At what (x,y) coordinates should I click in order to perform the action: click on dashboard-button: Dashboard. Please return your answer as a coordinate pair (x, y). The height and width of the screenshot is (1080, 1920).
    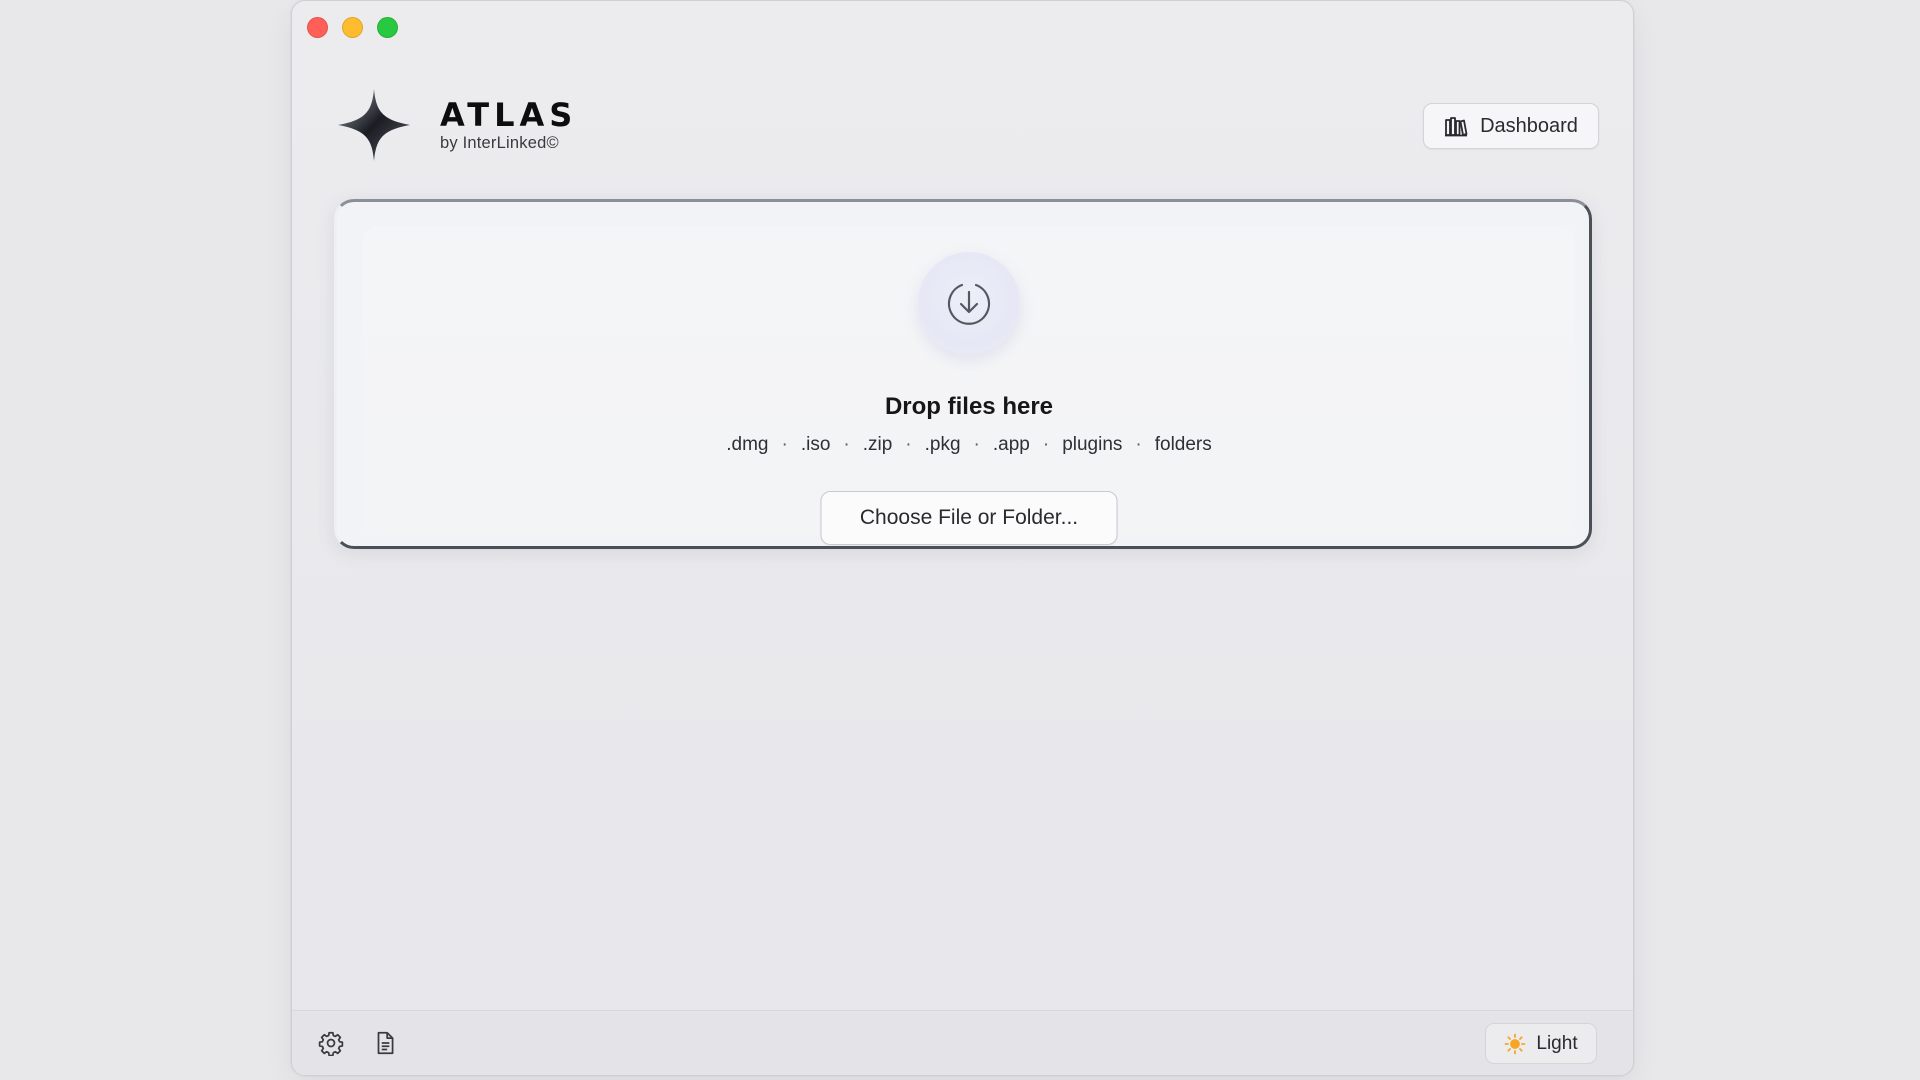
    Looking at the image, I should click on (1511, 126).